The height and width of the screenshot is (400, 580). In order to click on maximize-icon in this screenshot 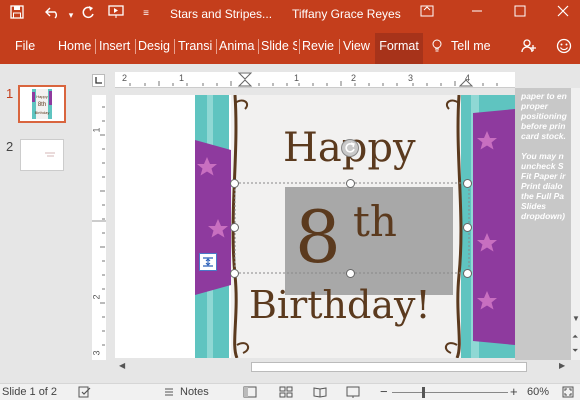, I will do `click(520, 13)`.